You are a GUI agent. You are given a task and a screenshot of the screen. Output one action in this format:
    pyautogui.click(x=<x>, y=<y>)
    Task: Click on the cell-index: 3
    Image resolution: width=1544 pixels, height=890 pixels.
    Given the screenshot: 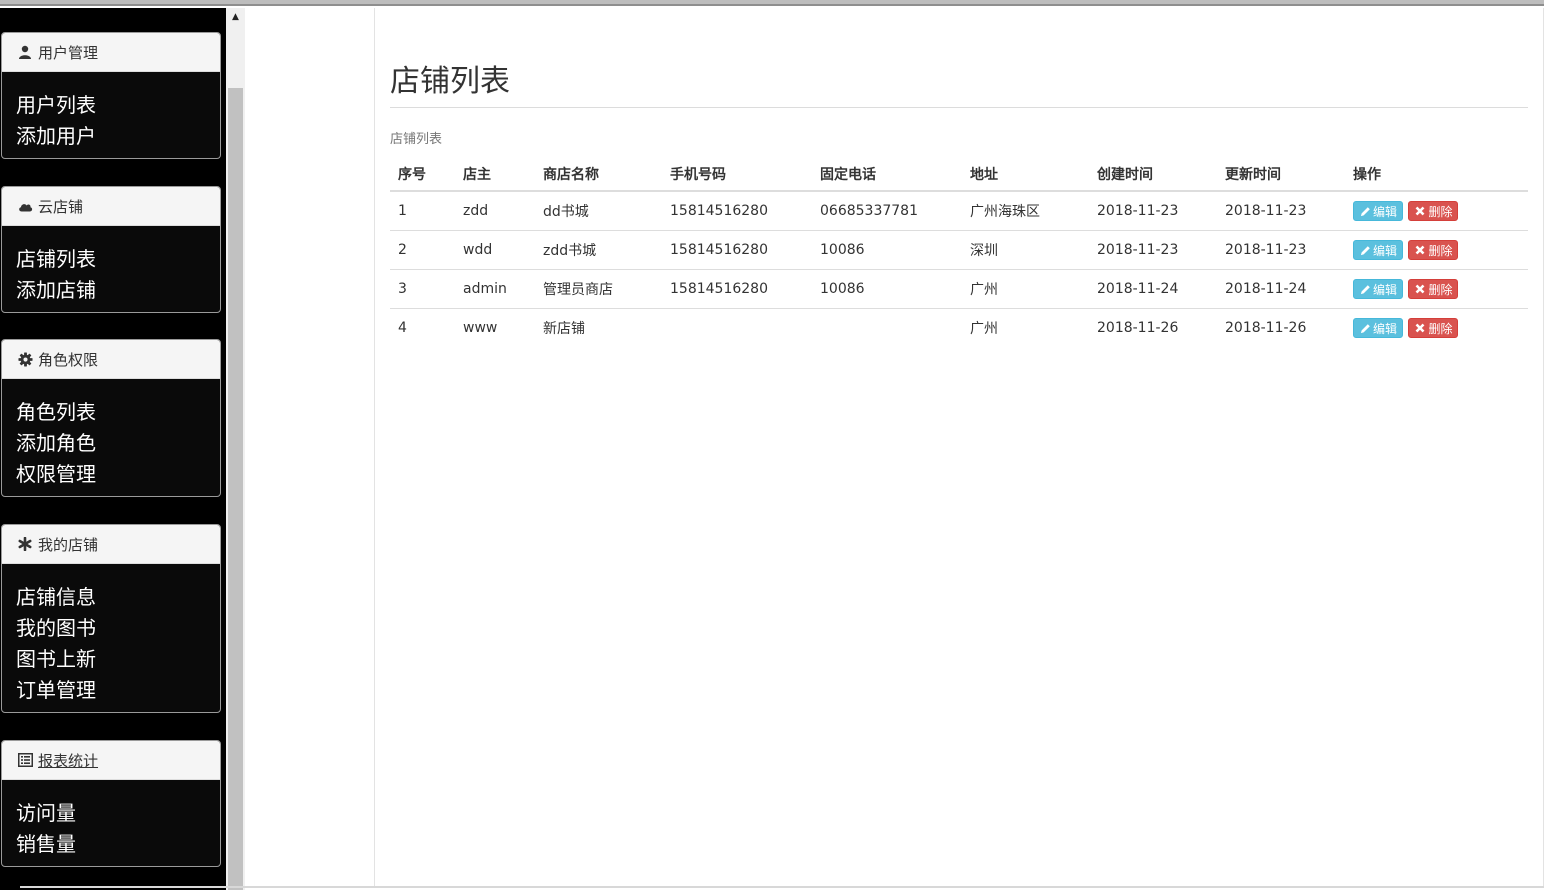 What is the action you would take?
    pyautogui.click(x=422, y=289)
    